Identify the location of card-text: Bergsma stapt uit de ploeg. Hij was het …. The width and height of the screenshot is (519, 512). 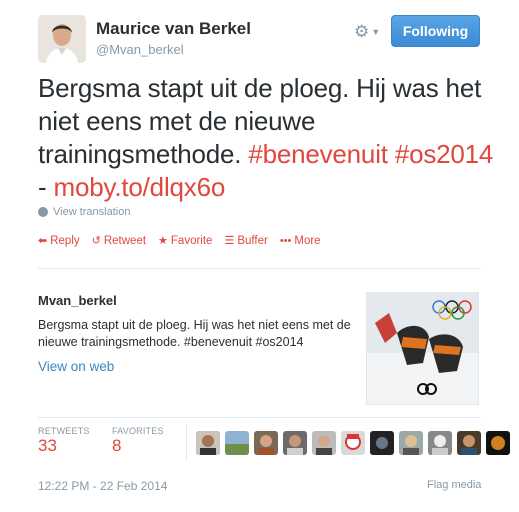
(194, 333).